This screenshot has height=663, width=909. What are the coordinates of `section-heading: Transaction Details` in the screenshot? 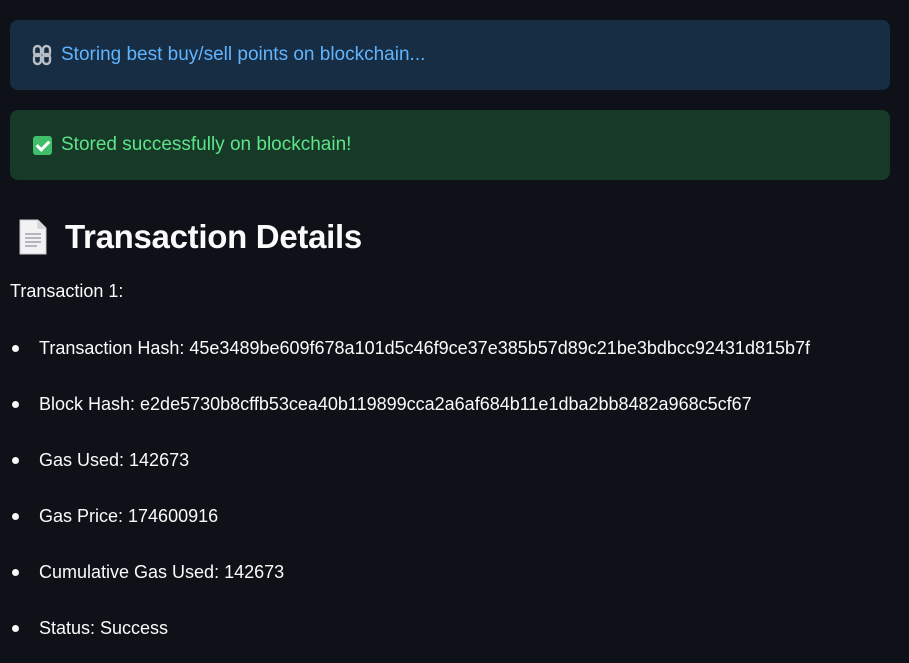 It's located at (190, 237).